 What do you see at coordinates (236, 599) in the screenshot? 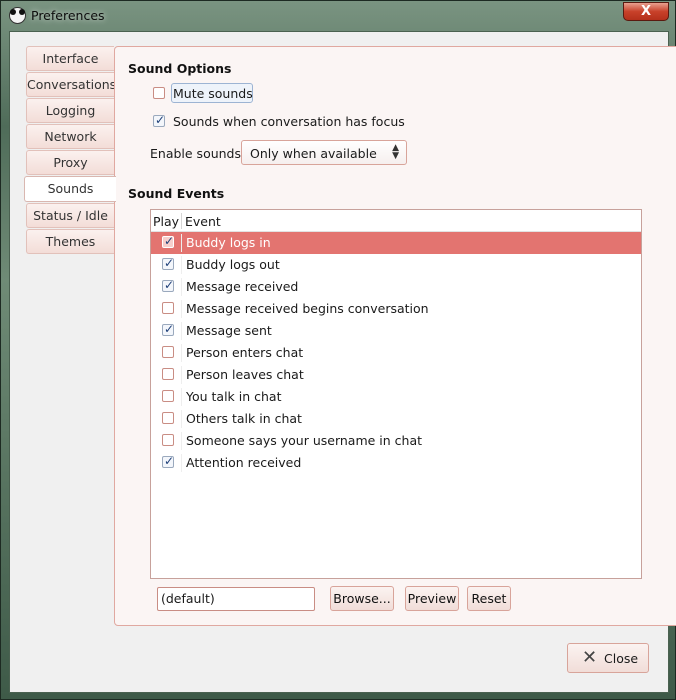
I see `sound-file-field: (default)` at bounding box center [236, 599].